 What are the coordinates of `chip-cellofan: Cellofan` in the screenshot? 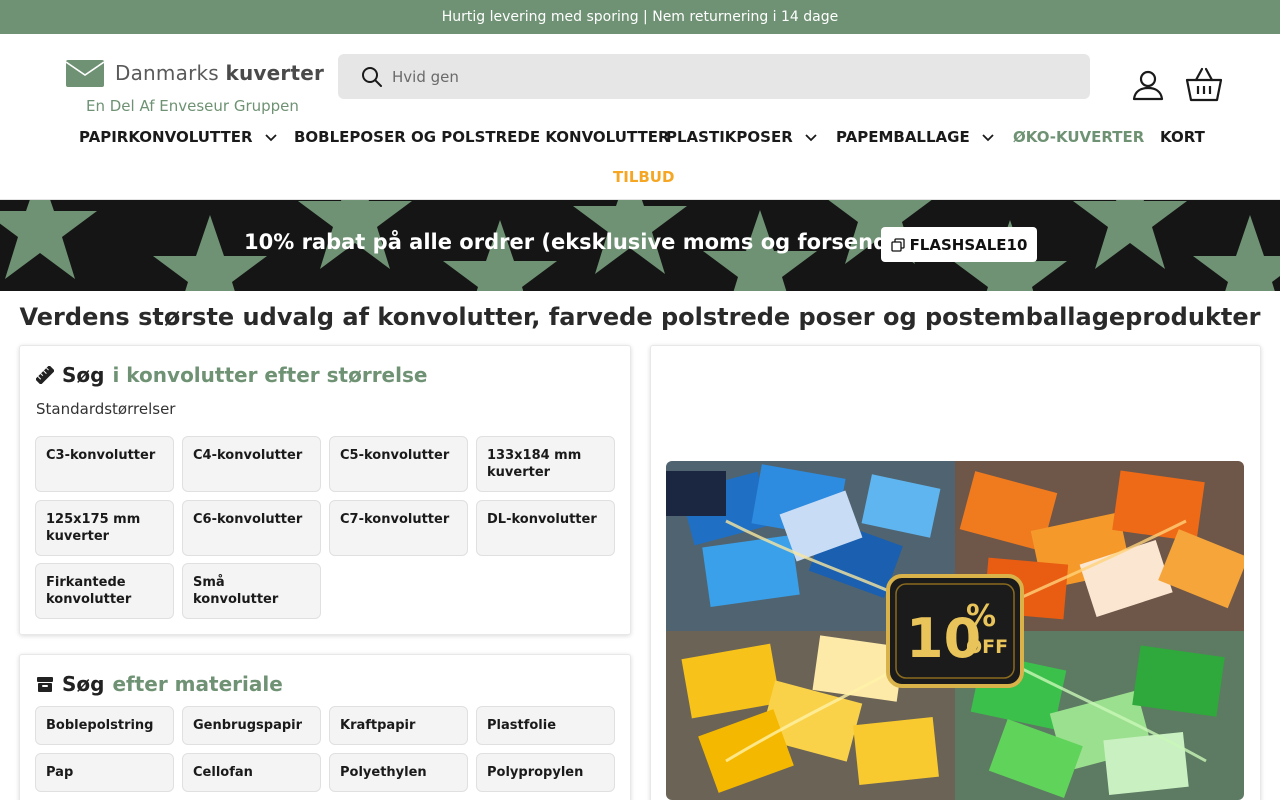 It's located at (251, 772).